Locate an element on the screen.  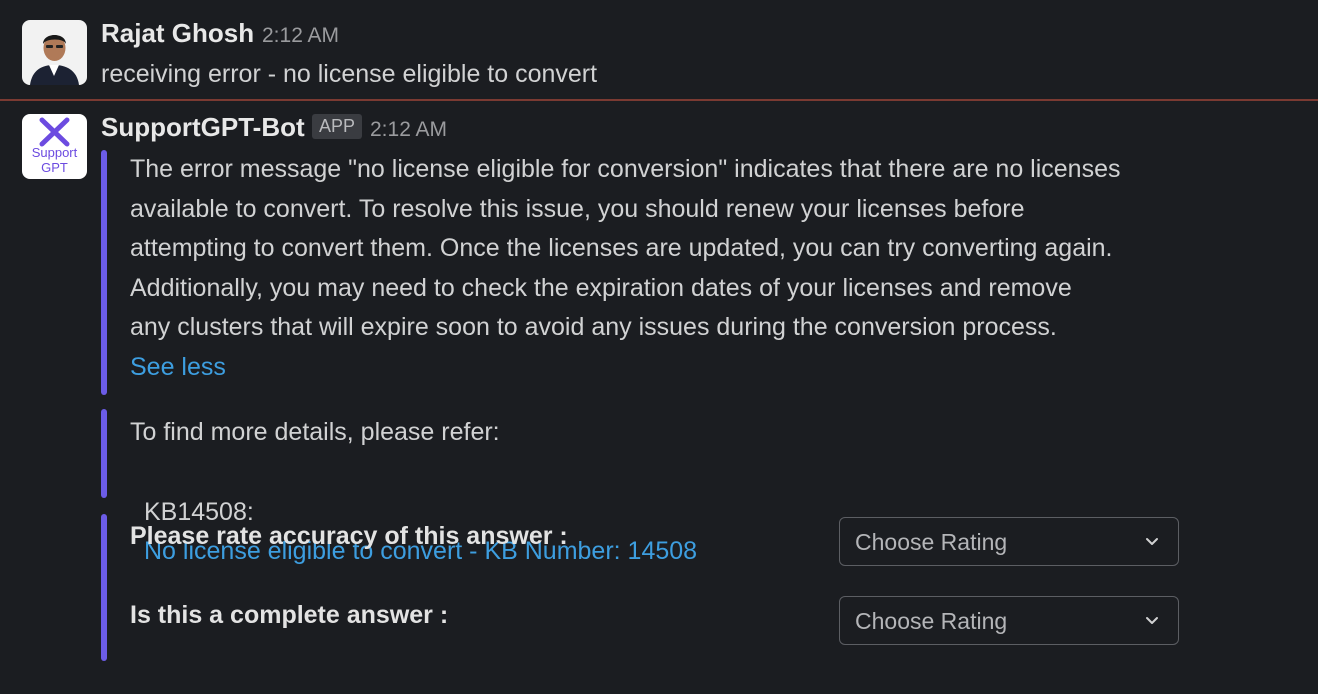
accuracy-rating-select: Choose Rating is located at coordinates (1009, 541).